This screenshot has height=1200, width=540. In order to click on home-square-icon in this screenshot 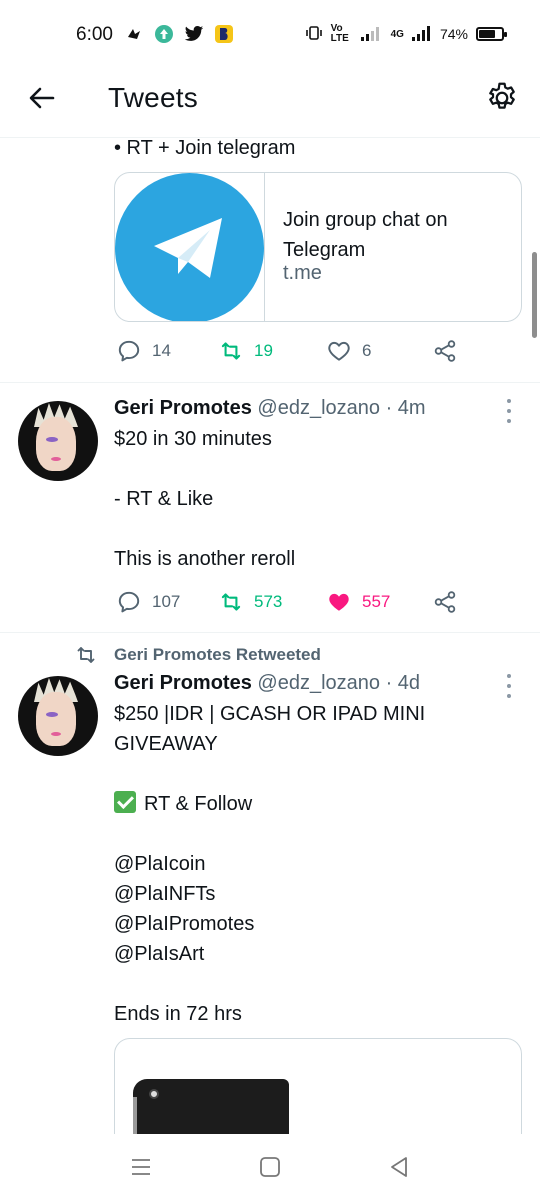, I will do `click(270, 1167)`.